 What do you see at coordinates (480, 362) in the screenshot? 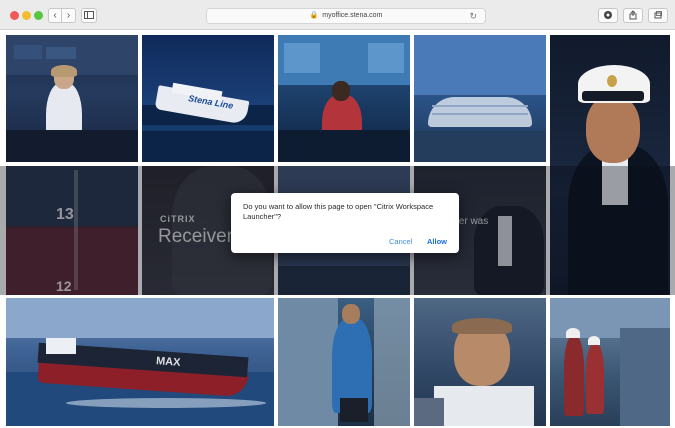
I see `photo-tile-engineer` at bounding box center [480, 362].